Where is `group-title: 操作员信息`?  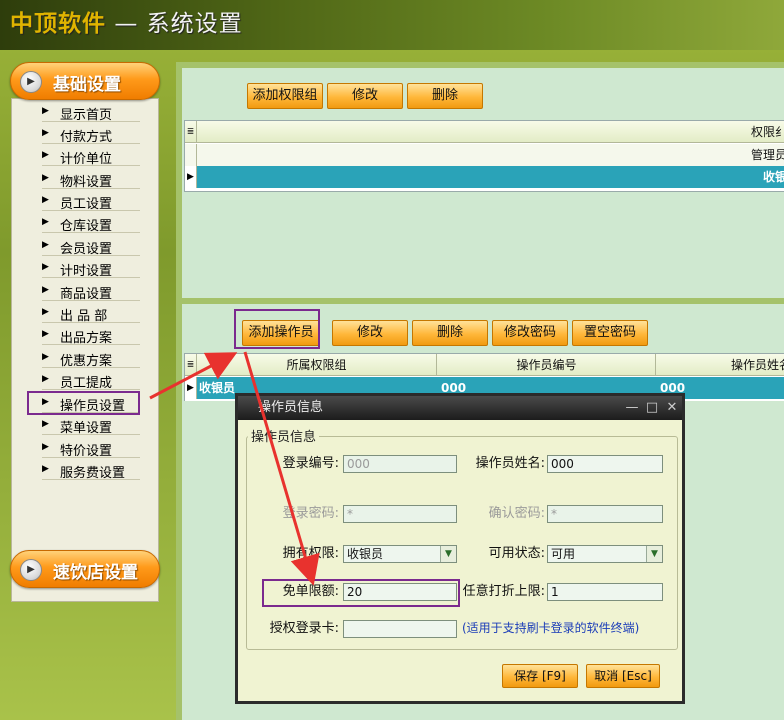
group-title: 操作员信息 is located at coordinates (284, 435).